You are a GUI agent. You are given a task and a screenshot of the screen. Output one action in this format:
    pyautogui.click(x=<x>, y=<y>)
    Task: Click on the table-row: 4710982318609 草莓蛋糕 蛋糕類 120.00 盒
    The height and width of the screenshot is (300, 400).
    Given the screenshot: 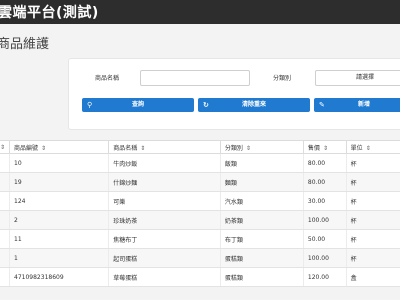 What is the action you would take?
    pyautogui.click(x=200, y=277)
    